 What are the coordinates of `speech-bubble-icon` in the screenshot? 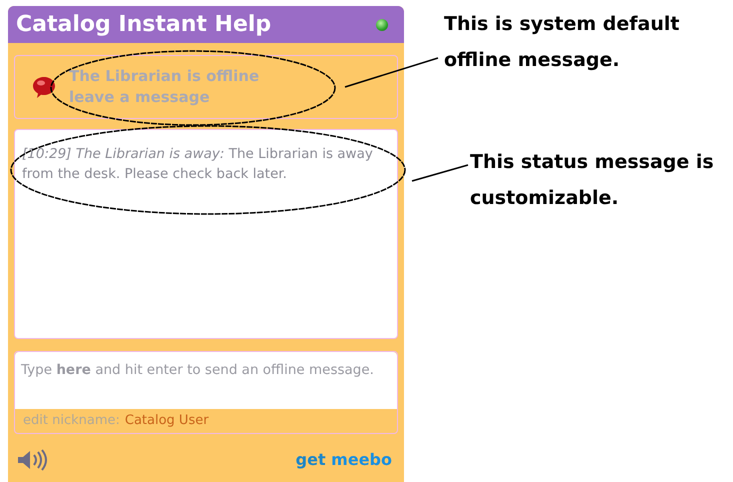 It's located at (44, 87).